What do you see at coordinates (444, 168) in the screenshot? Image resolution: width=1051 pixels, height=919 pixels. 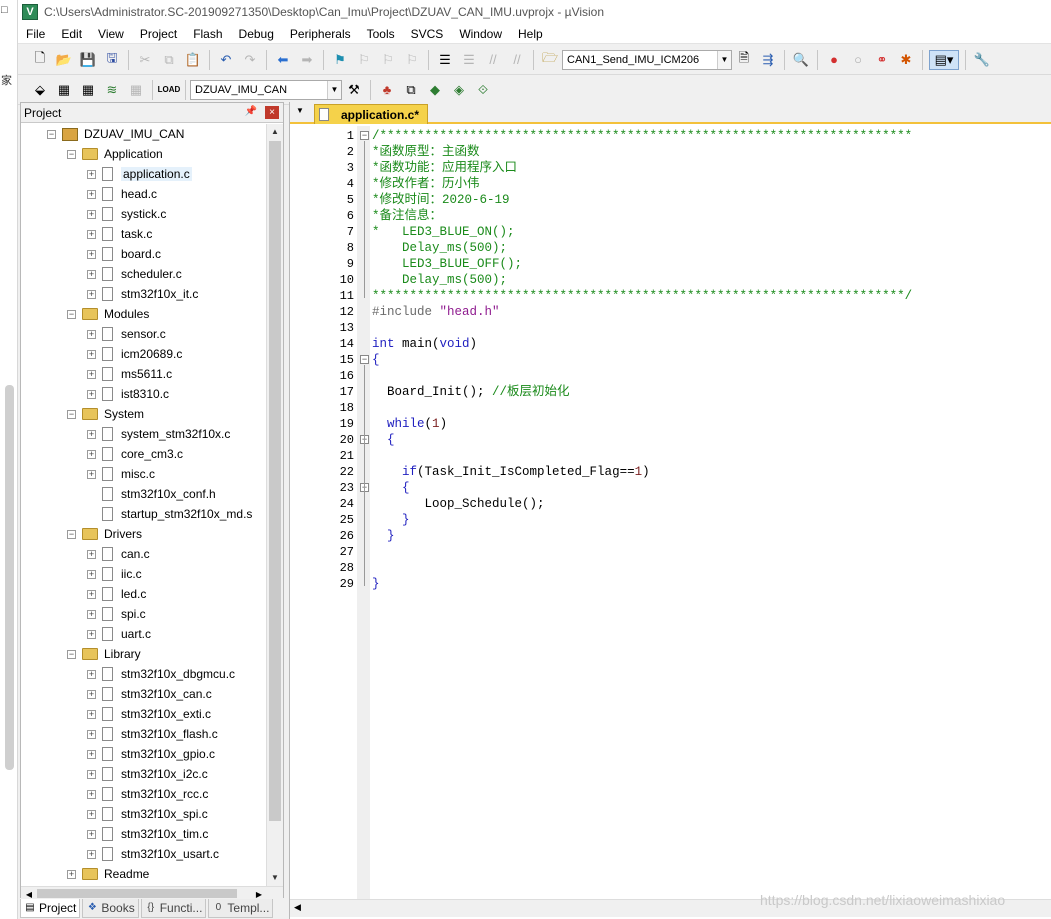 I see `code-line: *函数功能：应用程序入口` at bounding box center [444, 168].